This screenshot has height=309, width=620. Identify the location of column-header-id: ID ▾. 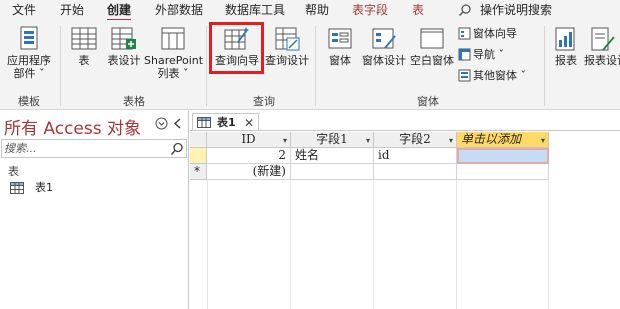
(249, 140).